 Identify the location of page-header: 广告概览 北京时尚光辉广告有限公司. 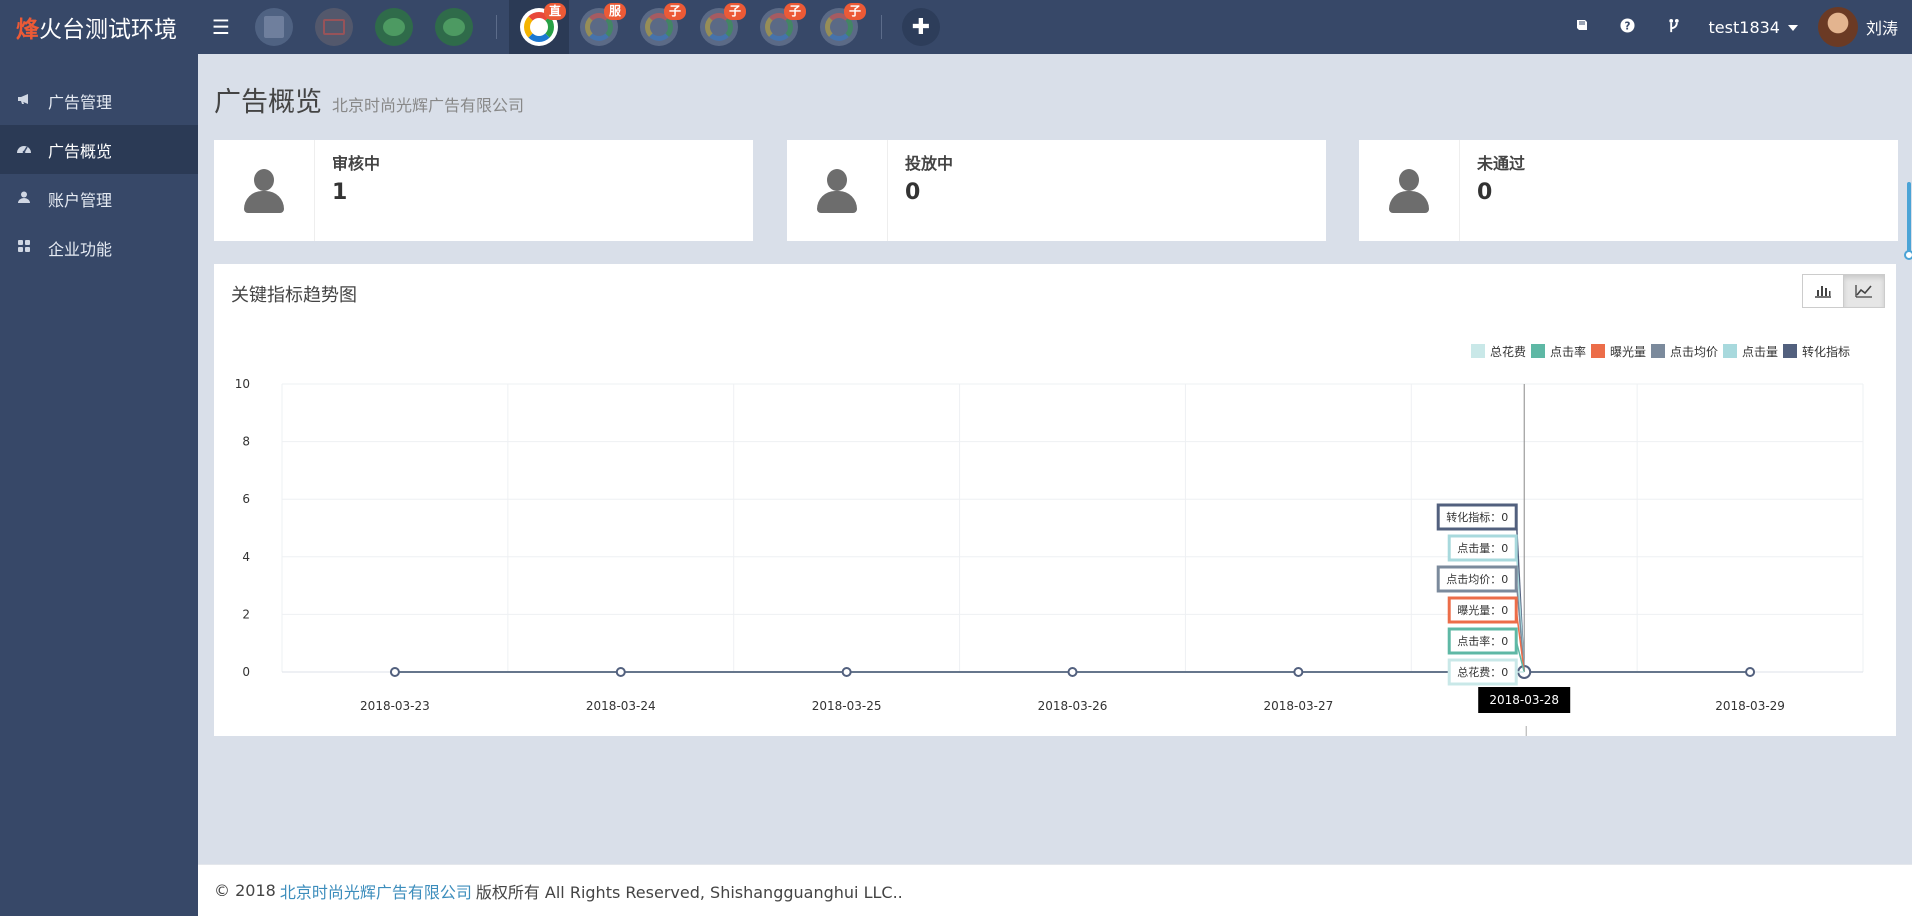
(369, 99).